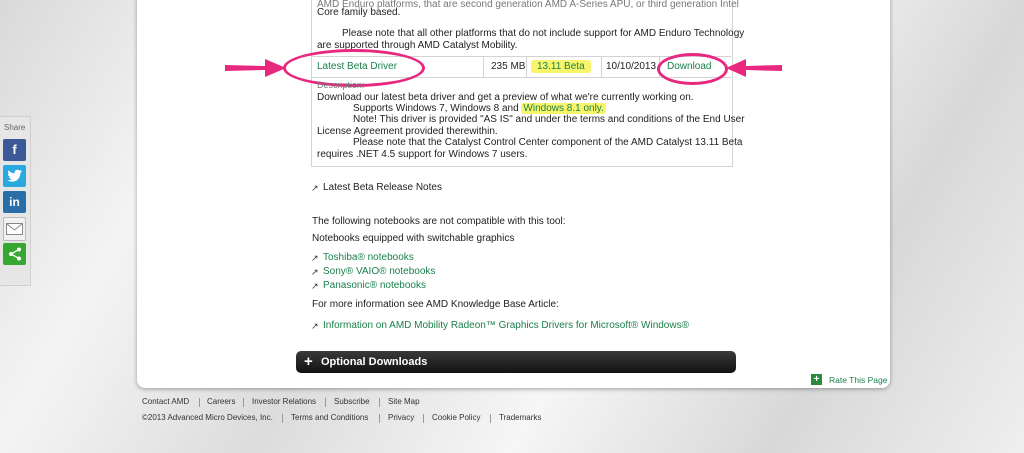  What do you see at coordinates (379, 271) in the screenshot?
I see `sony-link: Sony® VAIO® notebooks` at bounding box center [379, 271].